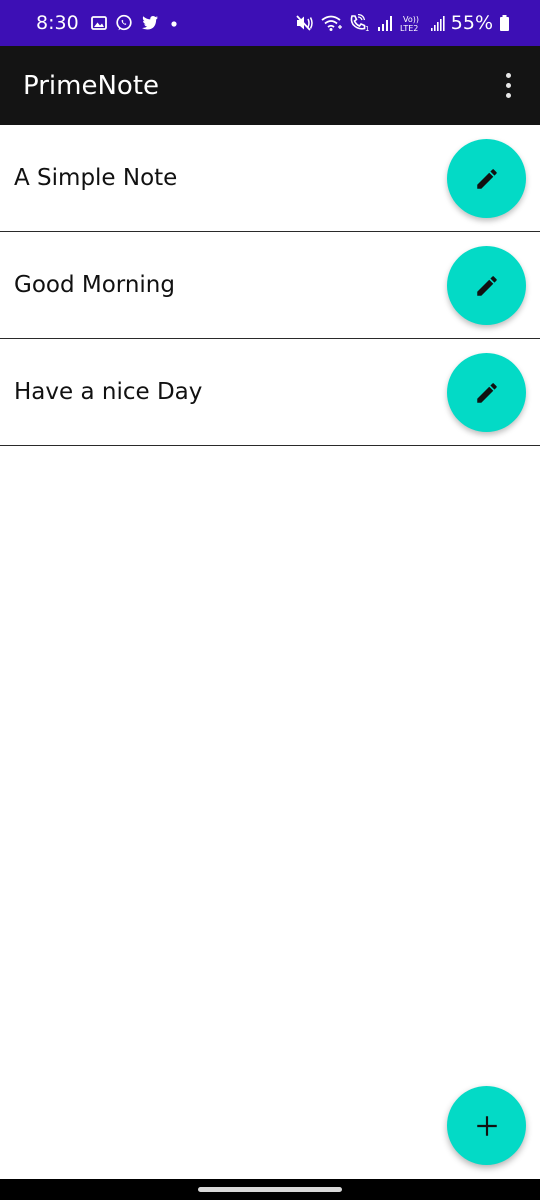 This screenshot has width=540, height=1200. What do you see at coordinates (360, 23) in the screenshot?
I see `wifi-calling-icon: 1` at bounding box center [360, 23].